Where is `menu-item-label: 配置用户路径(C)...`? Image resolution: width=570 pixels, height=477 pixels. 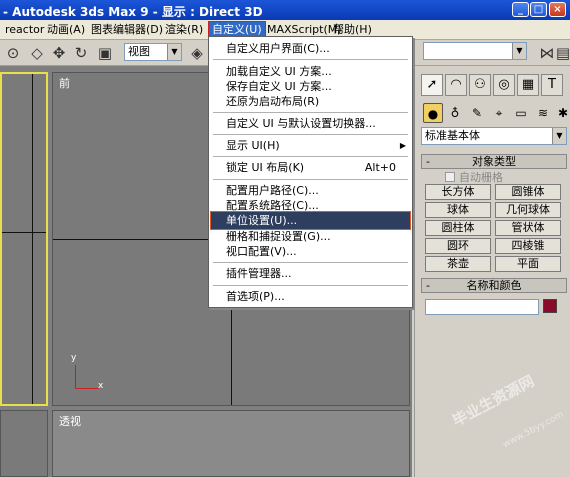
menu-item-label: 配置用户路径(C)... is located at coordinates (272, 190).